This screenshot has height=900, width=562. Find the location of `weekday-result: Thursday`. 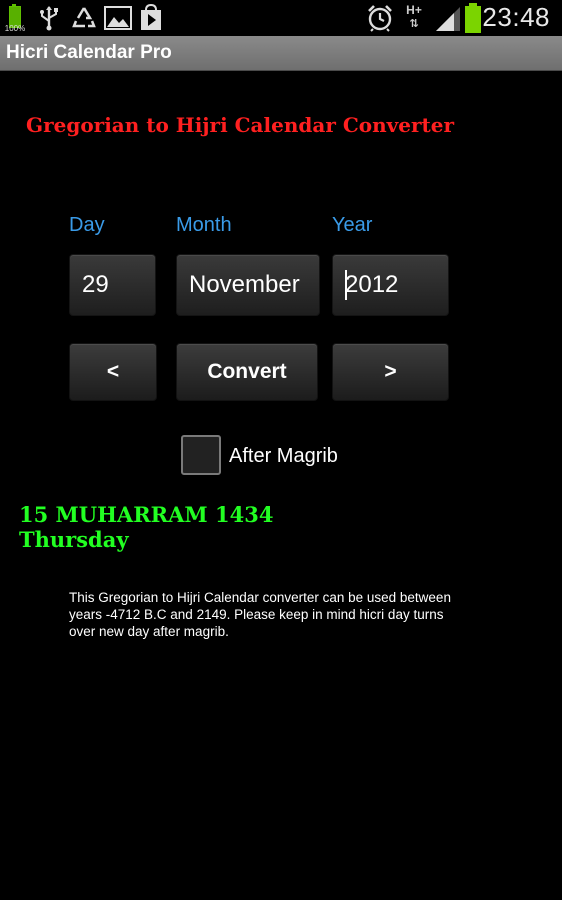

weekday-result: Thursday is located at coordinates (74, 539).